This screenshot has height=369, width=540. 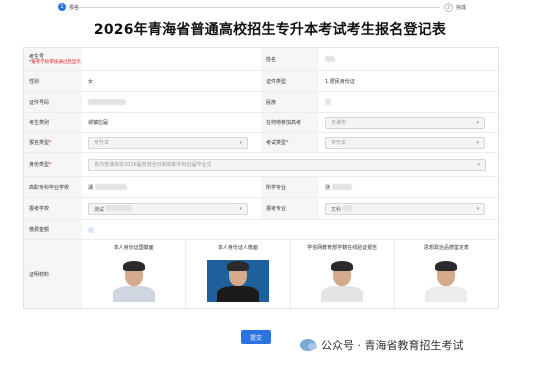 I want to click on identity-label: 身份类型, so click(x=39, y=165).